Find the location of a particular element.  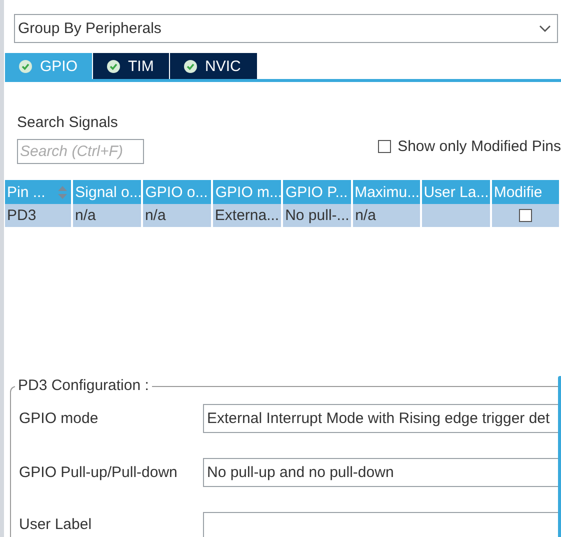

input-field: No pull-up and no pull-down is located at coordinates (382, 472).